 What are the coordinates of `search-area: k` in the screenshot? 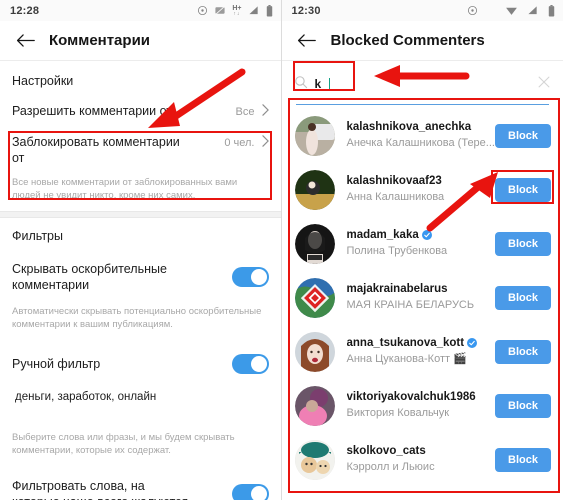 It's located at (422, 83).